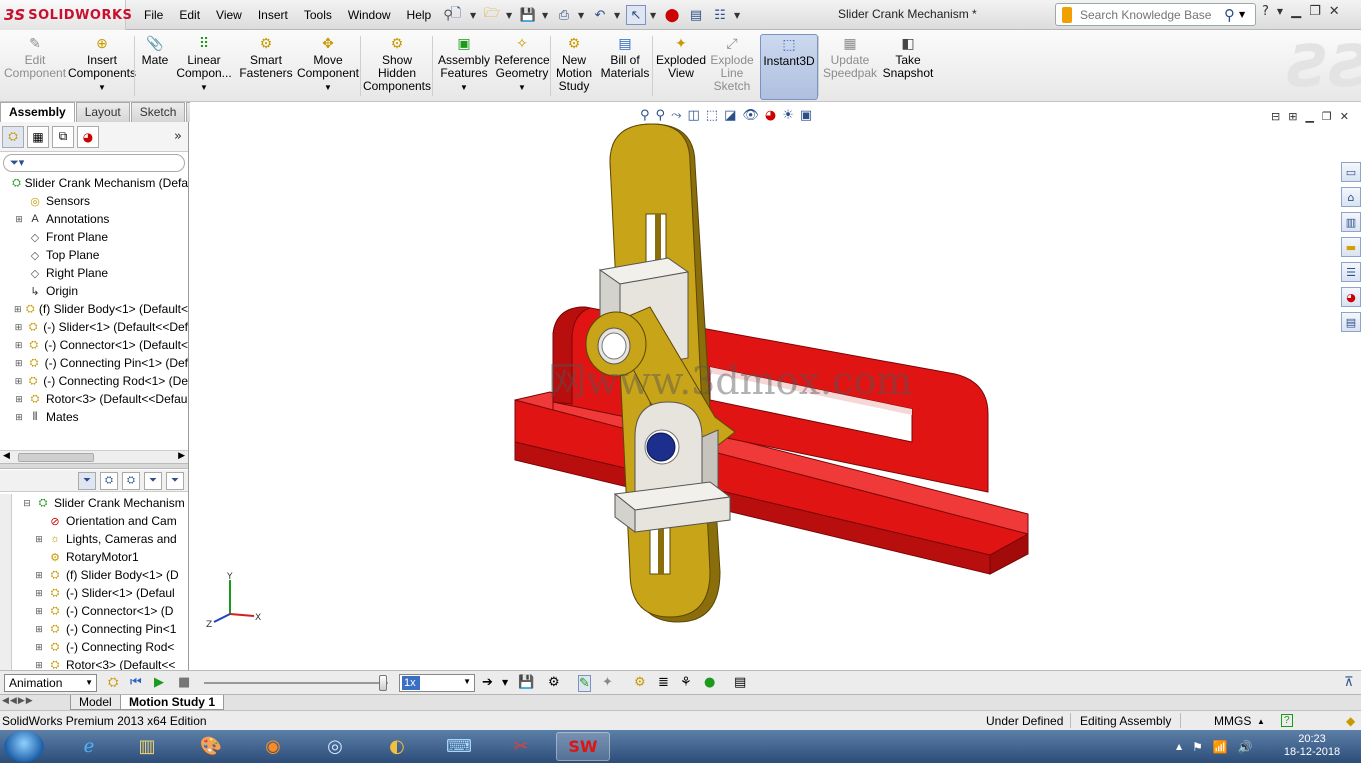  Describe the element at coordinates (522, 67) in the screenshot. I see `reference-geometry-button: ✧ Reference Geometry ▼` at that location.